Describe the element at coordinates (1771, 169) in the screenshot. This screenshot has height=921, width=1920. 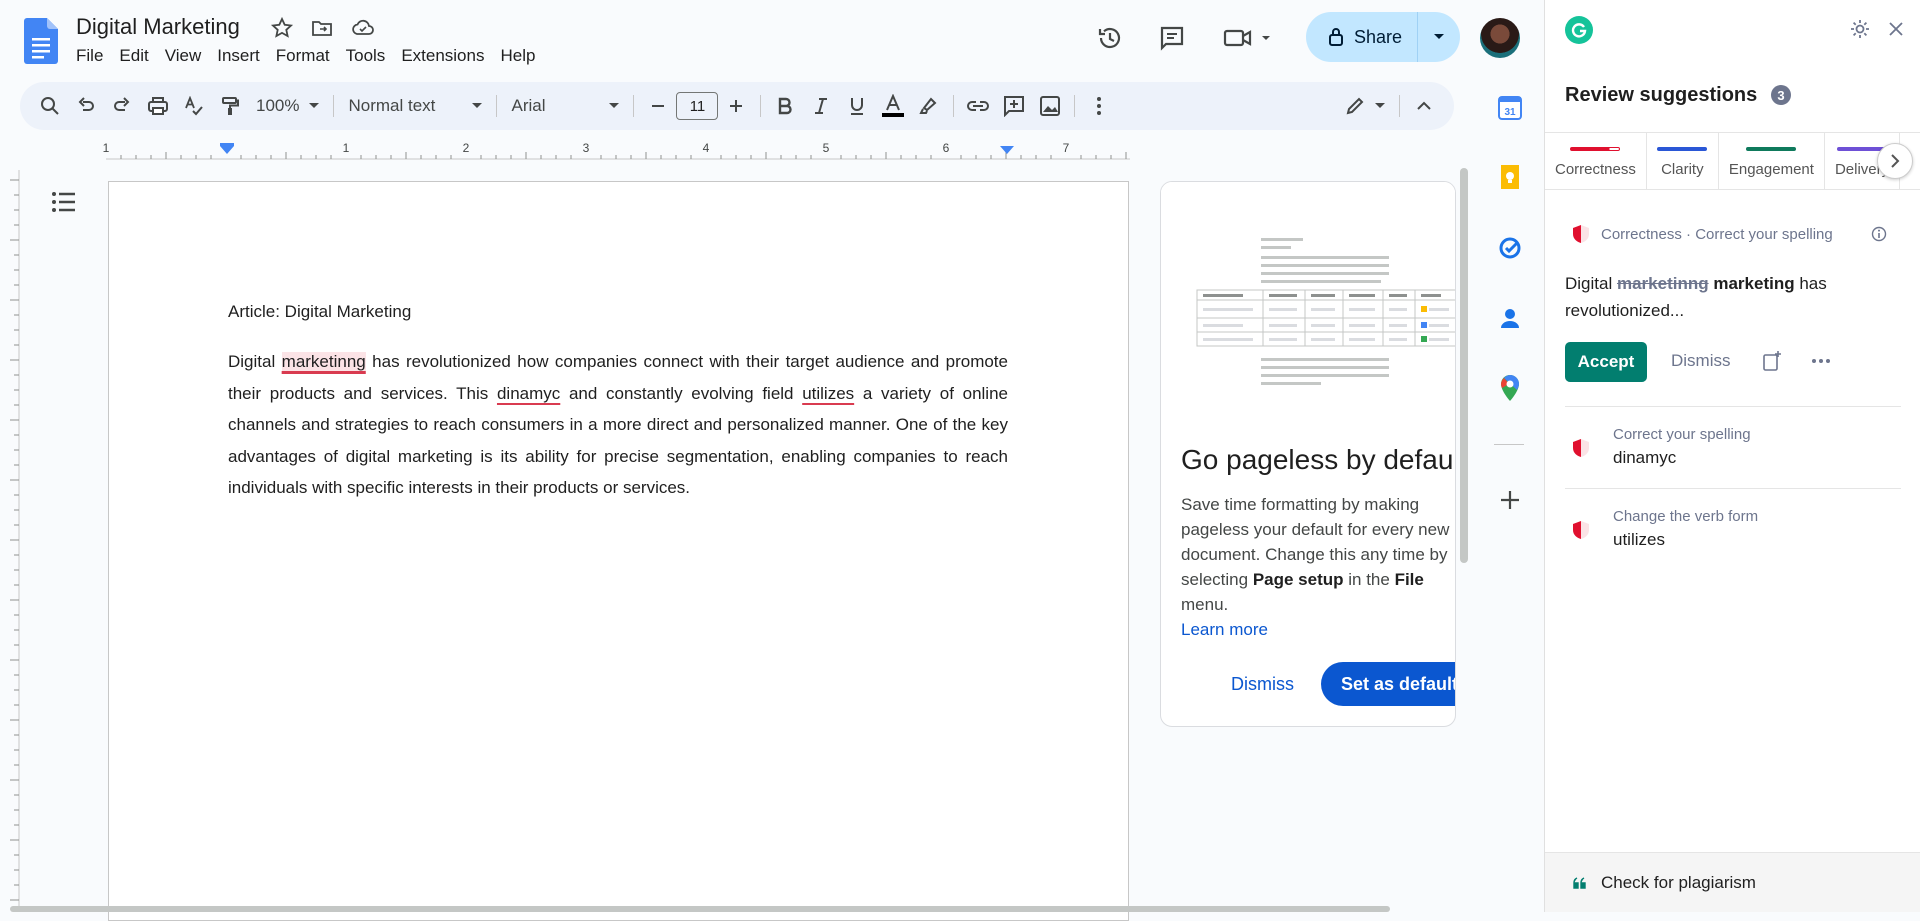
I see `tab-label: Engagement` at that location.